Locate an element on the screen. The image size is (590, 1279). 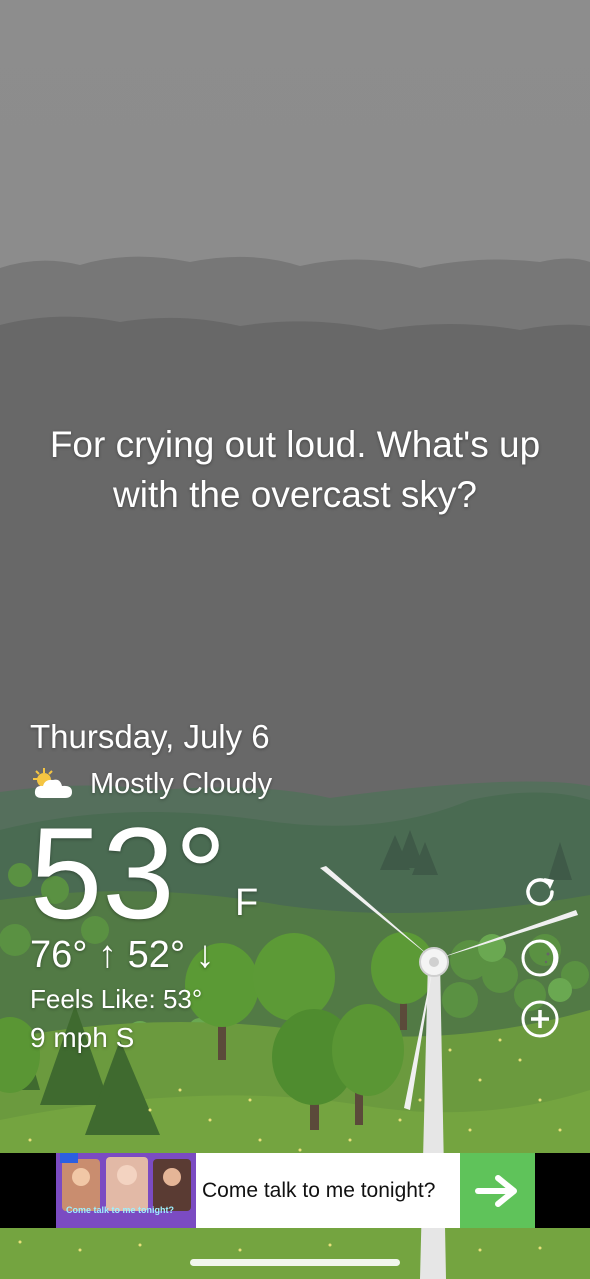
partly-cloudy-icon is located at coordinates (52, 783).